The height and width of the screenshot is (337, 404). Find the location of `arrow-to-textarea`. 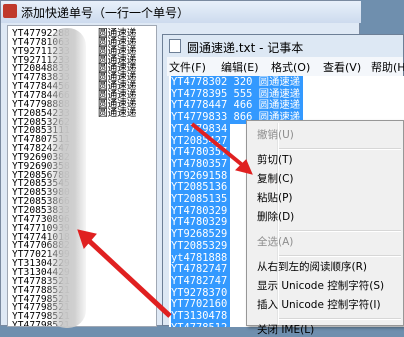

arrow-to-textarea is located at coordinates (128, 277).